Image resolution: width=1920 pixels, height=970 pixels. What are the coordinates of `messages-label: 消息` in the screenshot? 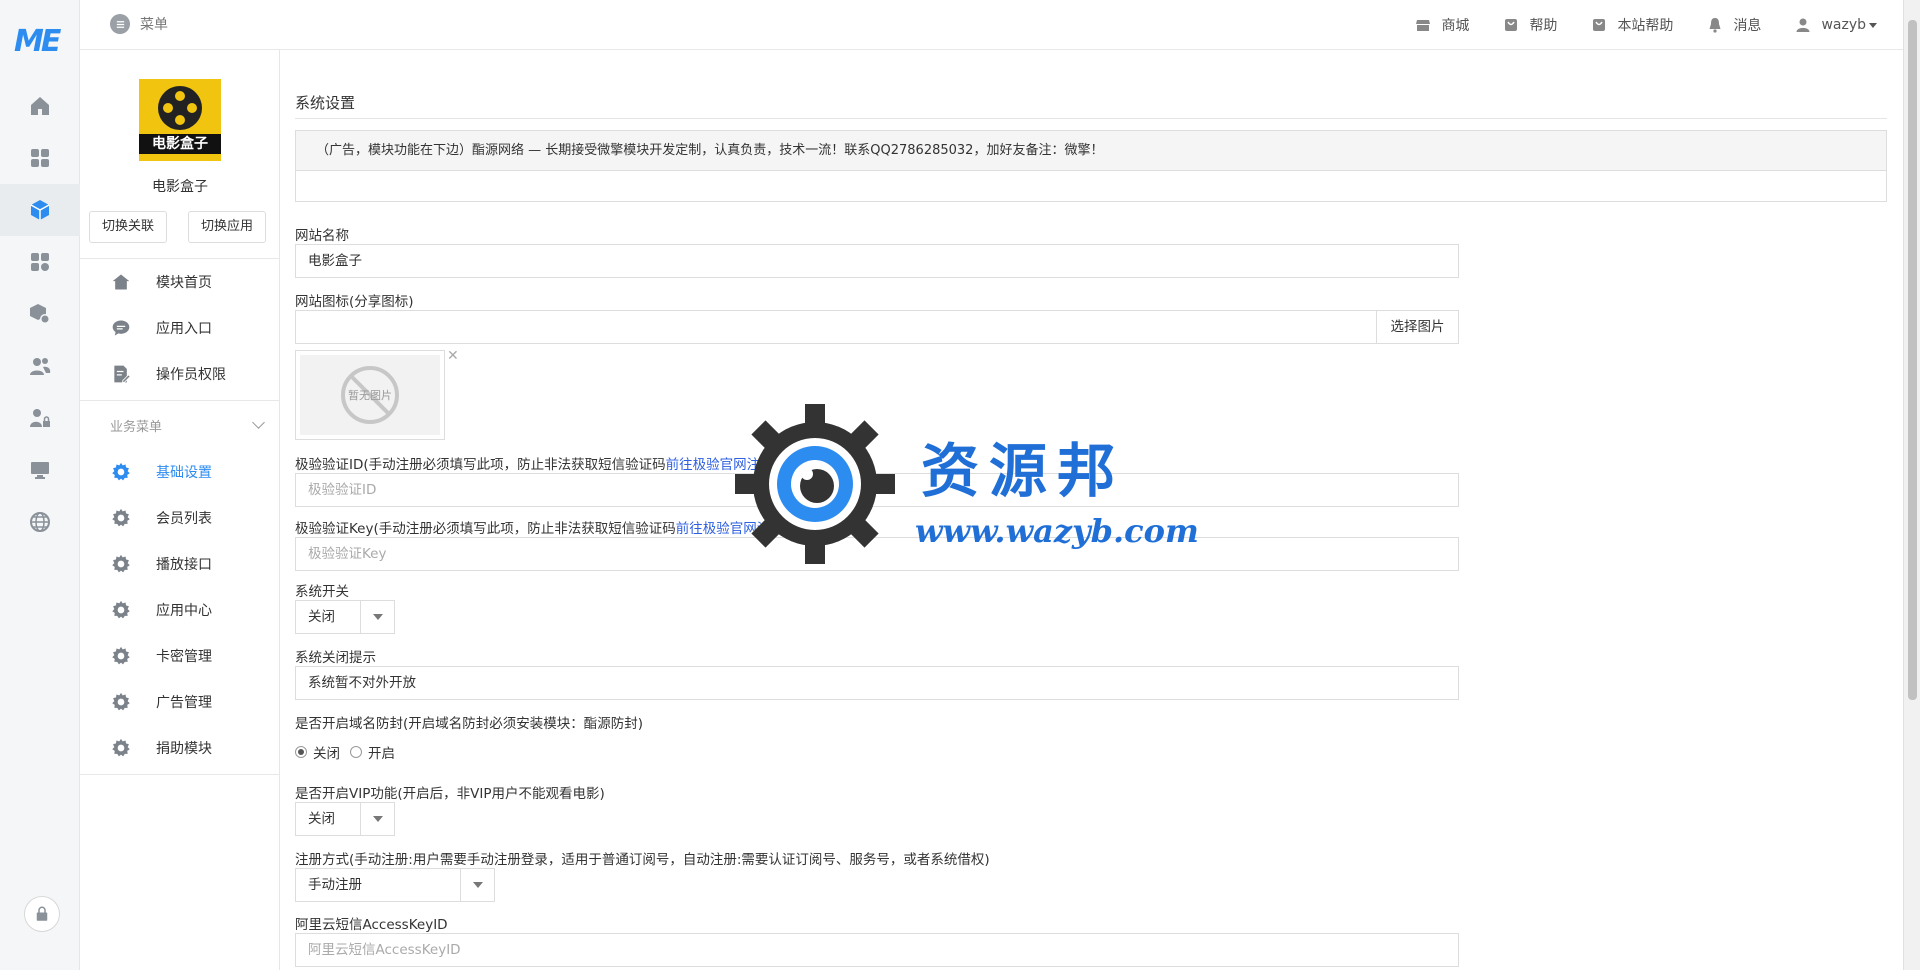 It's located at (1747, 26).